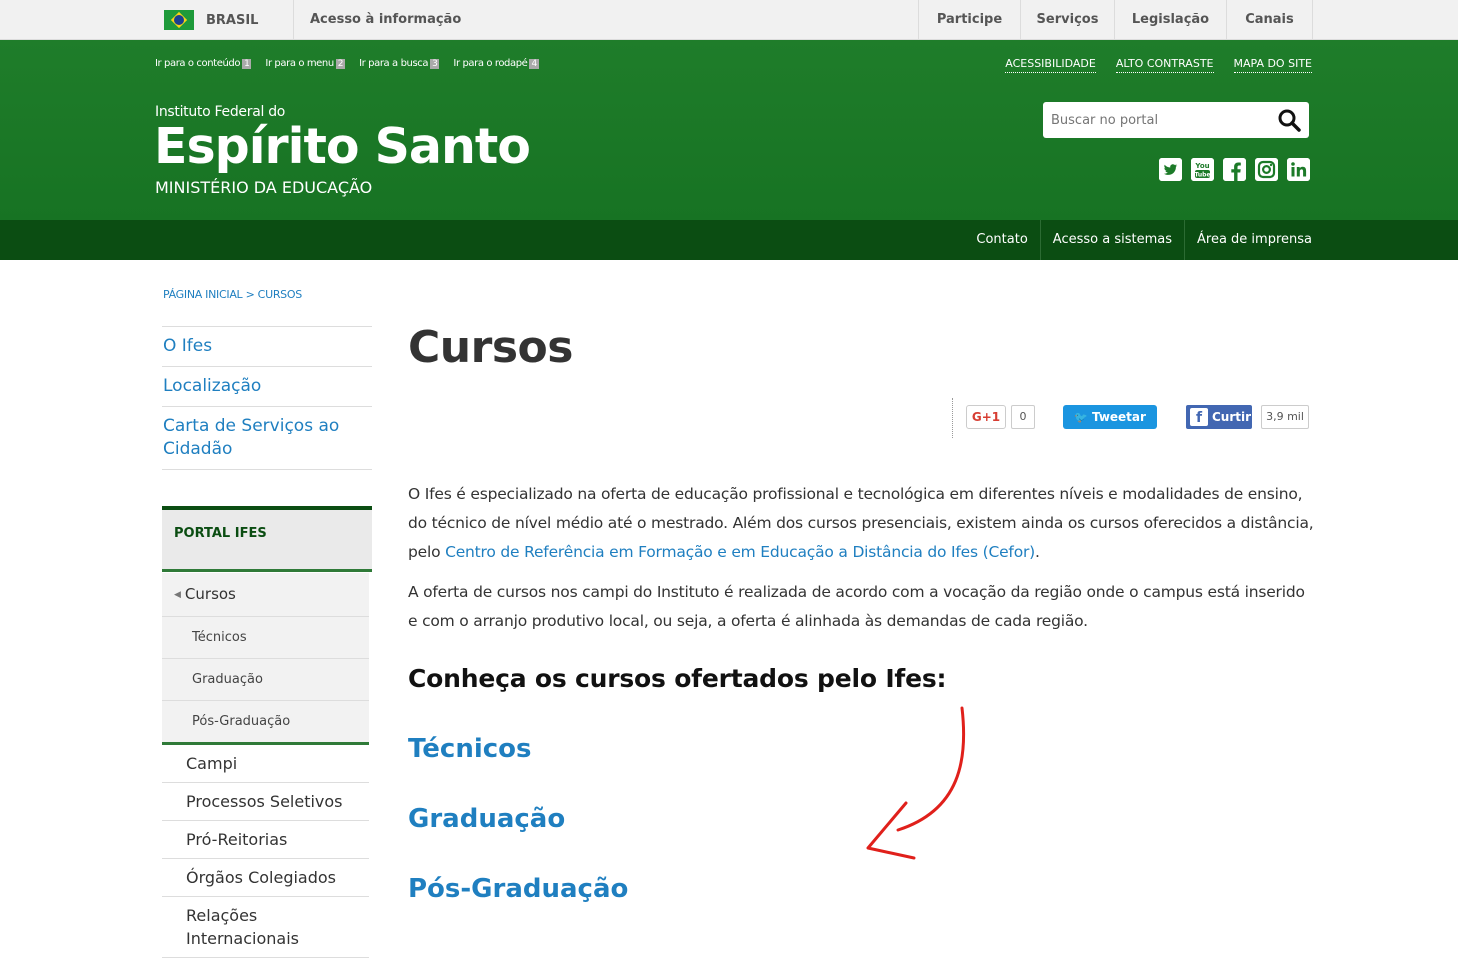  What do you see at coordinates (179, 20) in the screenshot?
I see `brazil-flag-icon` at bounding box center [179, 20].